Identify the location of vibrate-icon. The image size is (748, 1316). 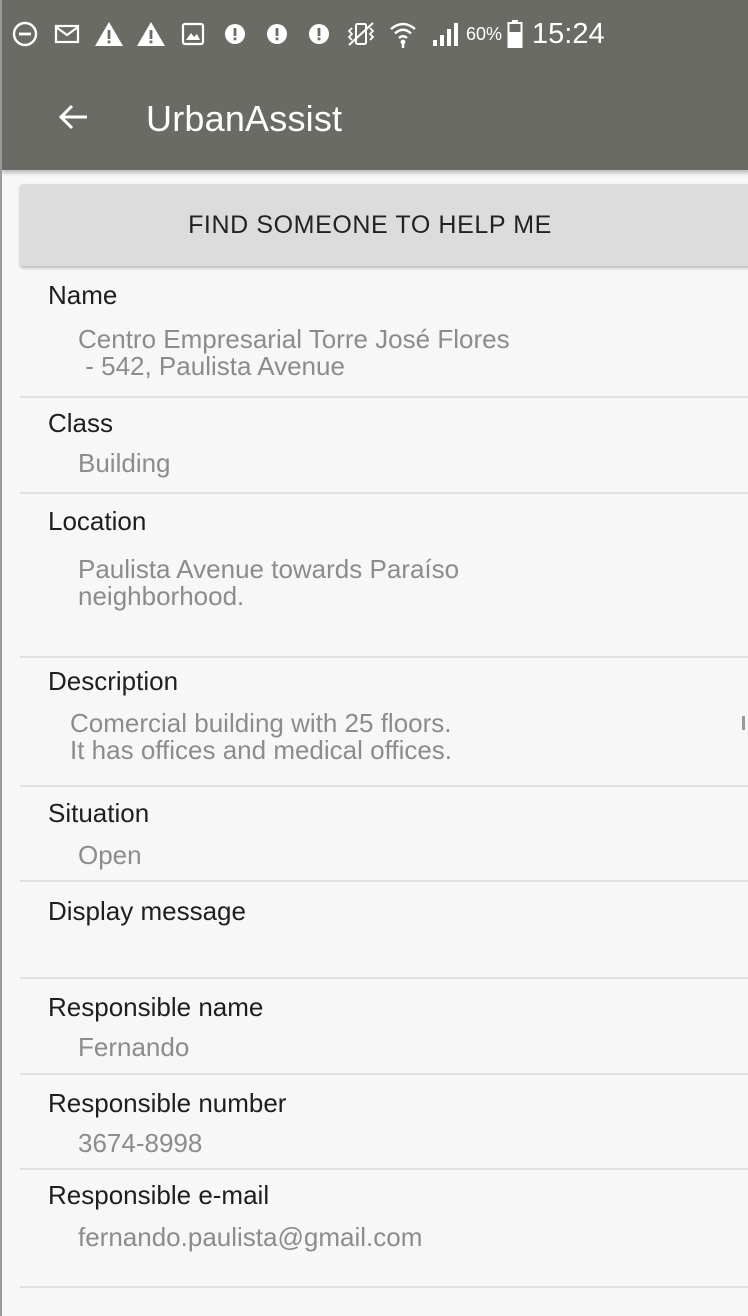
(361, 34).